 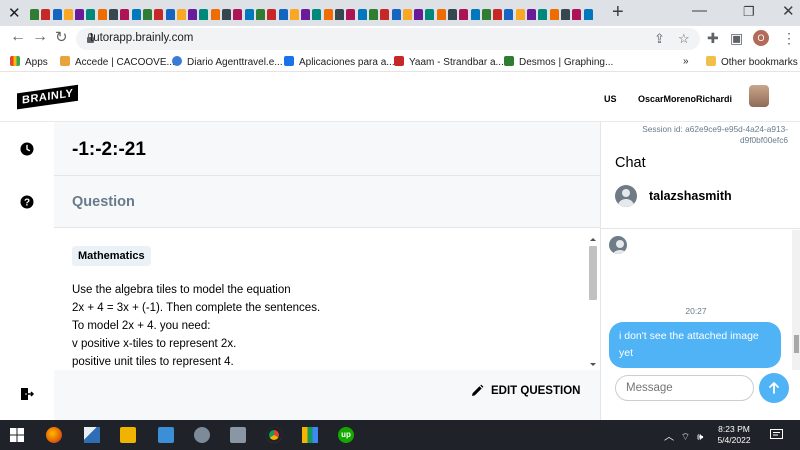 I want to click on upwork-icon: up, so click(x=346, y=435).